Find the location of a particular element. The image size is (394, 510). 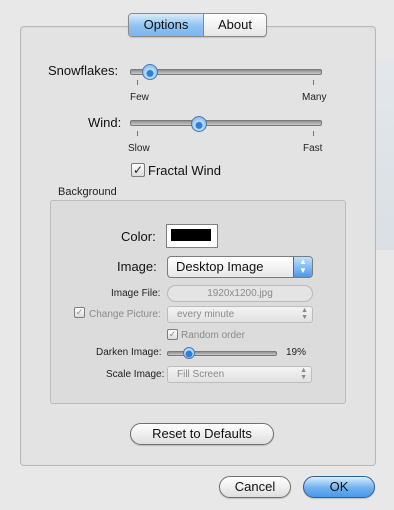

wind-max-label: Fast is located at coordinates (313, 148).